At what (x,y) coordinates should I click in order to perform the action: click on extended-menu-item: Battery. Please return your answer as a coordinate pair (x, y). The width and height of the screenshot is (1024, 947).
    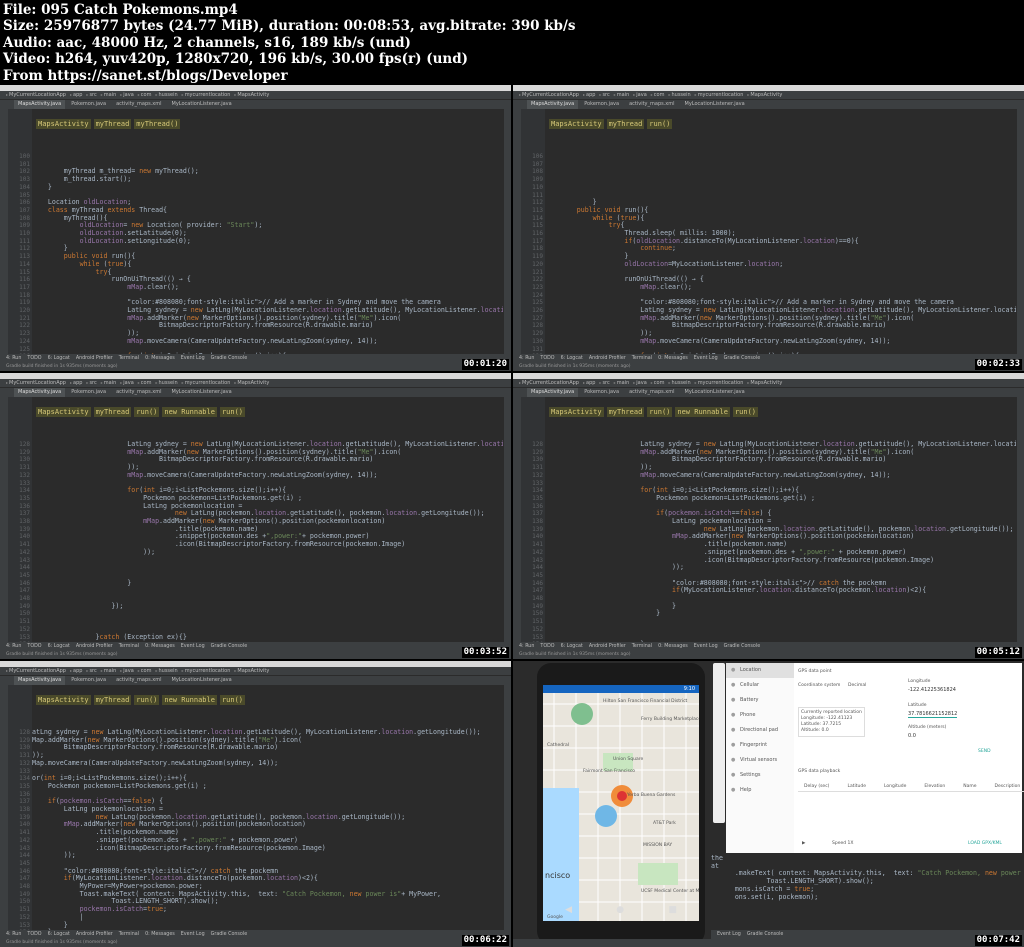
    Looking at the image, I should click on (760, 700).